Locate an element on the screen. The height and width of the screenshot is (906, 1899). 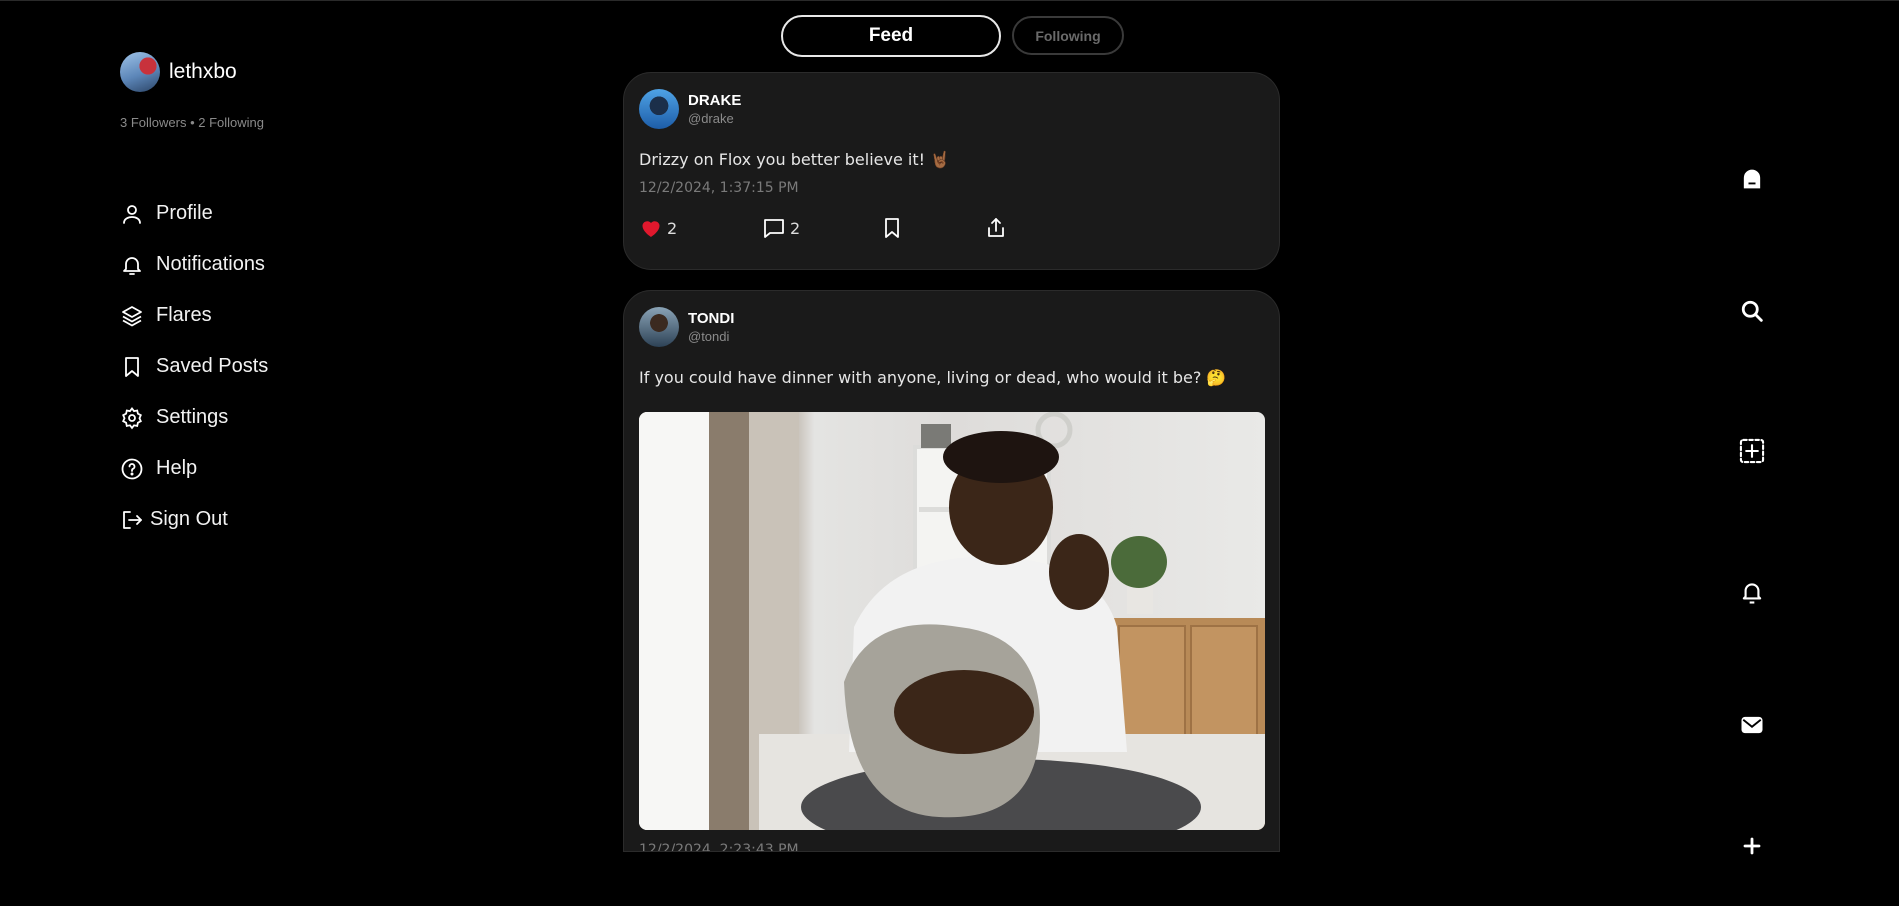
post-header: TONDI @tondi is located at coordinates (951, 327).